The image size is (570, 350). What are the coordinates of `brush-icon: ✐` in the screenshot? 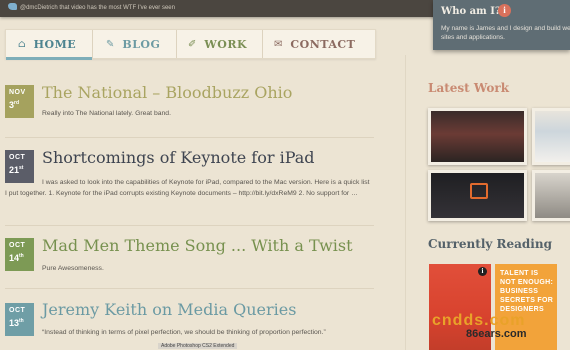 It's located at (192, 44).